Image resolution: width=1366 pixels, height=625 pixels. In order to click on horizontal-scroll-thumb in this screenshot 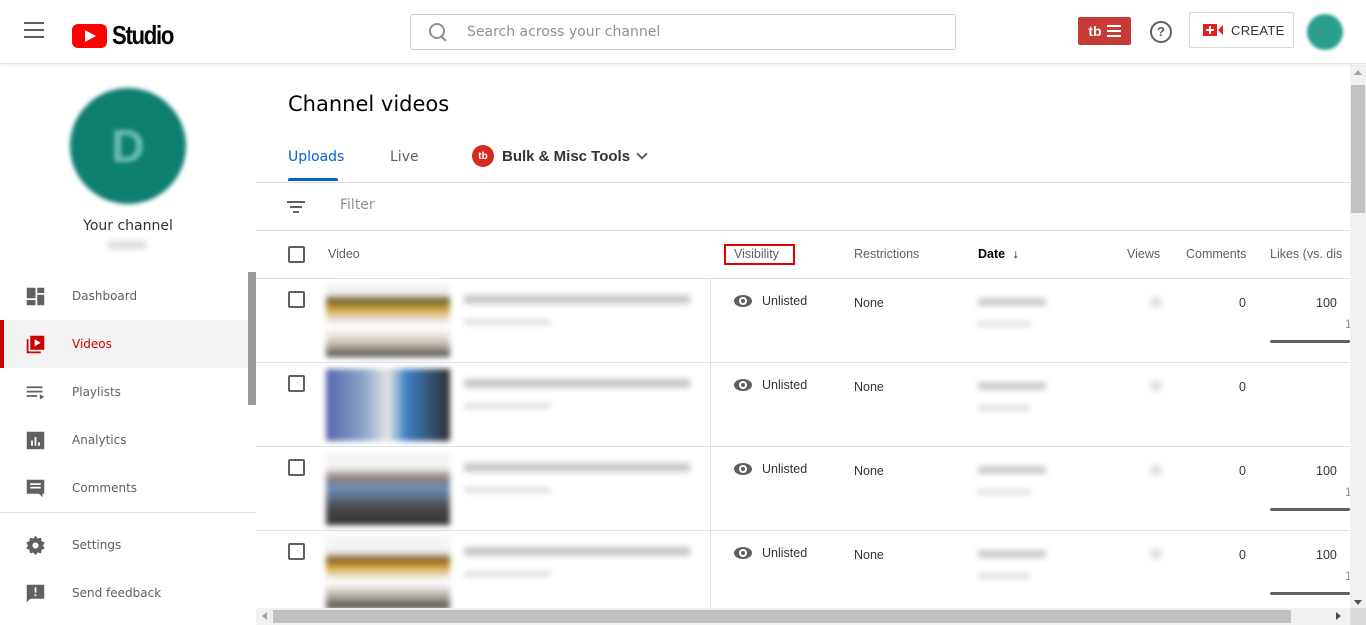, I will do `click(782, 616)`.